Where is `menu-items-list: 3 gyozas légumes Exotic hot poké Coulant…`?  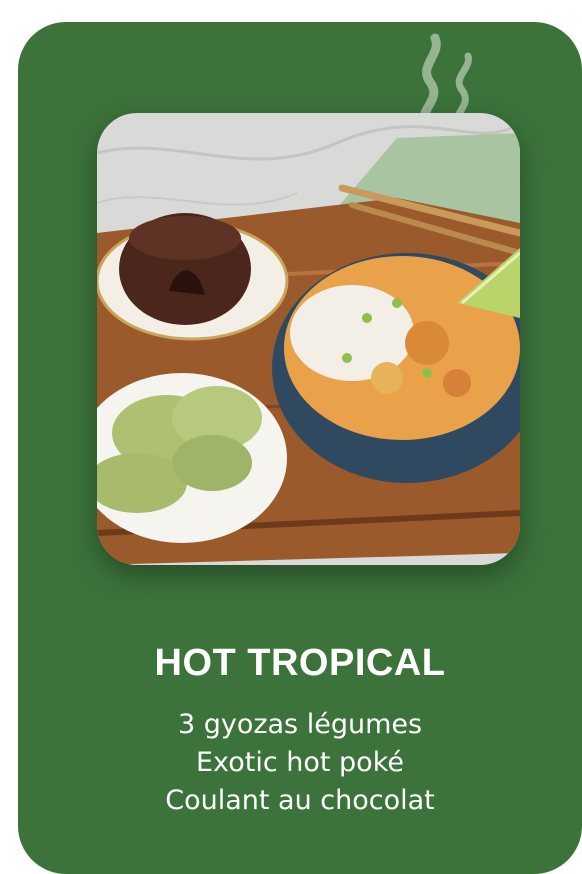
menu-items-list: 3 gyozas légumes Exotic hot poké Coulant… is located at coordinates (300, 763).